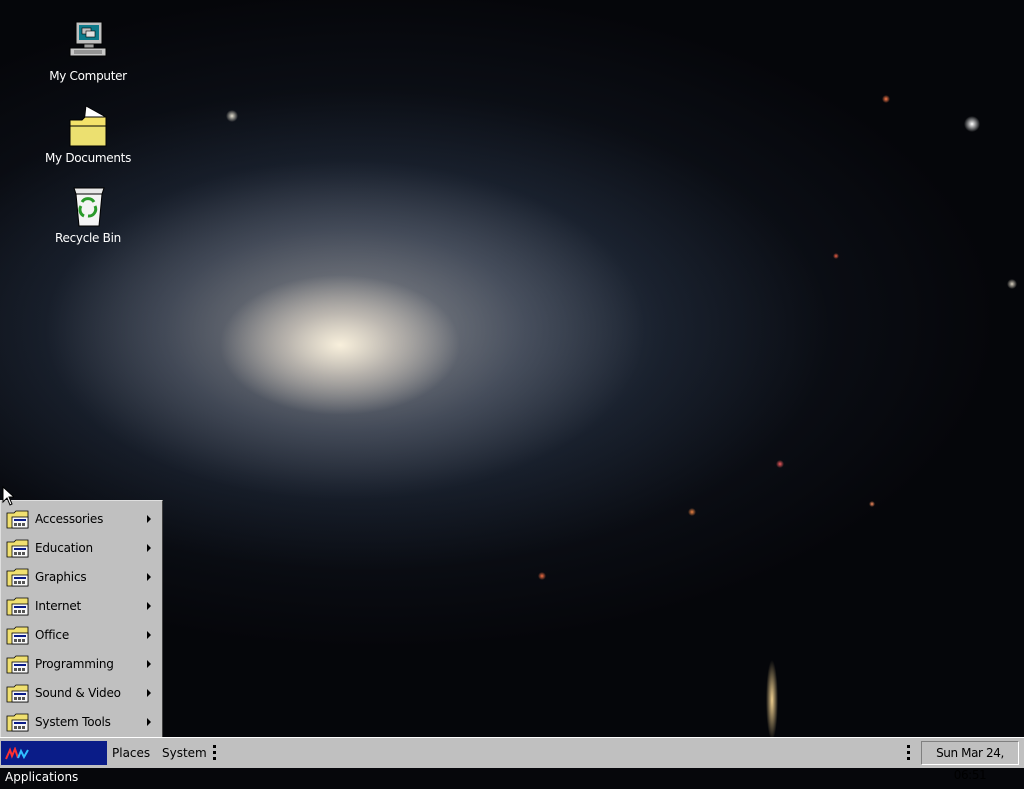 Image resolution: width=1024 pixels, height=789 pixels. Describe the element at coordinates (17, 752) in the screenshot. I see `distro-logo-icon` at that location.